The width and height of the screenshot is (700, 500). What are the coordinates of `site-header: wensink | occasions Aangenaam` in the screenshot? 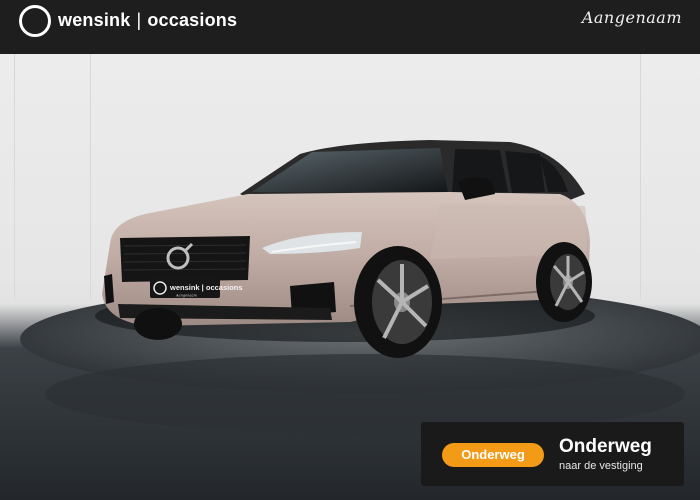 It's located at (350, 27).